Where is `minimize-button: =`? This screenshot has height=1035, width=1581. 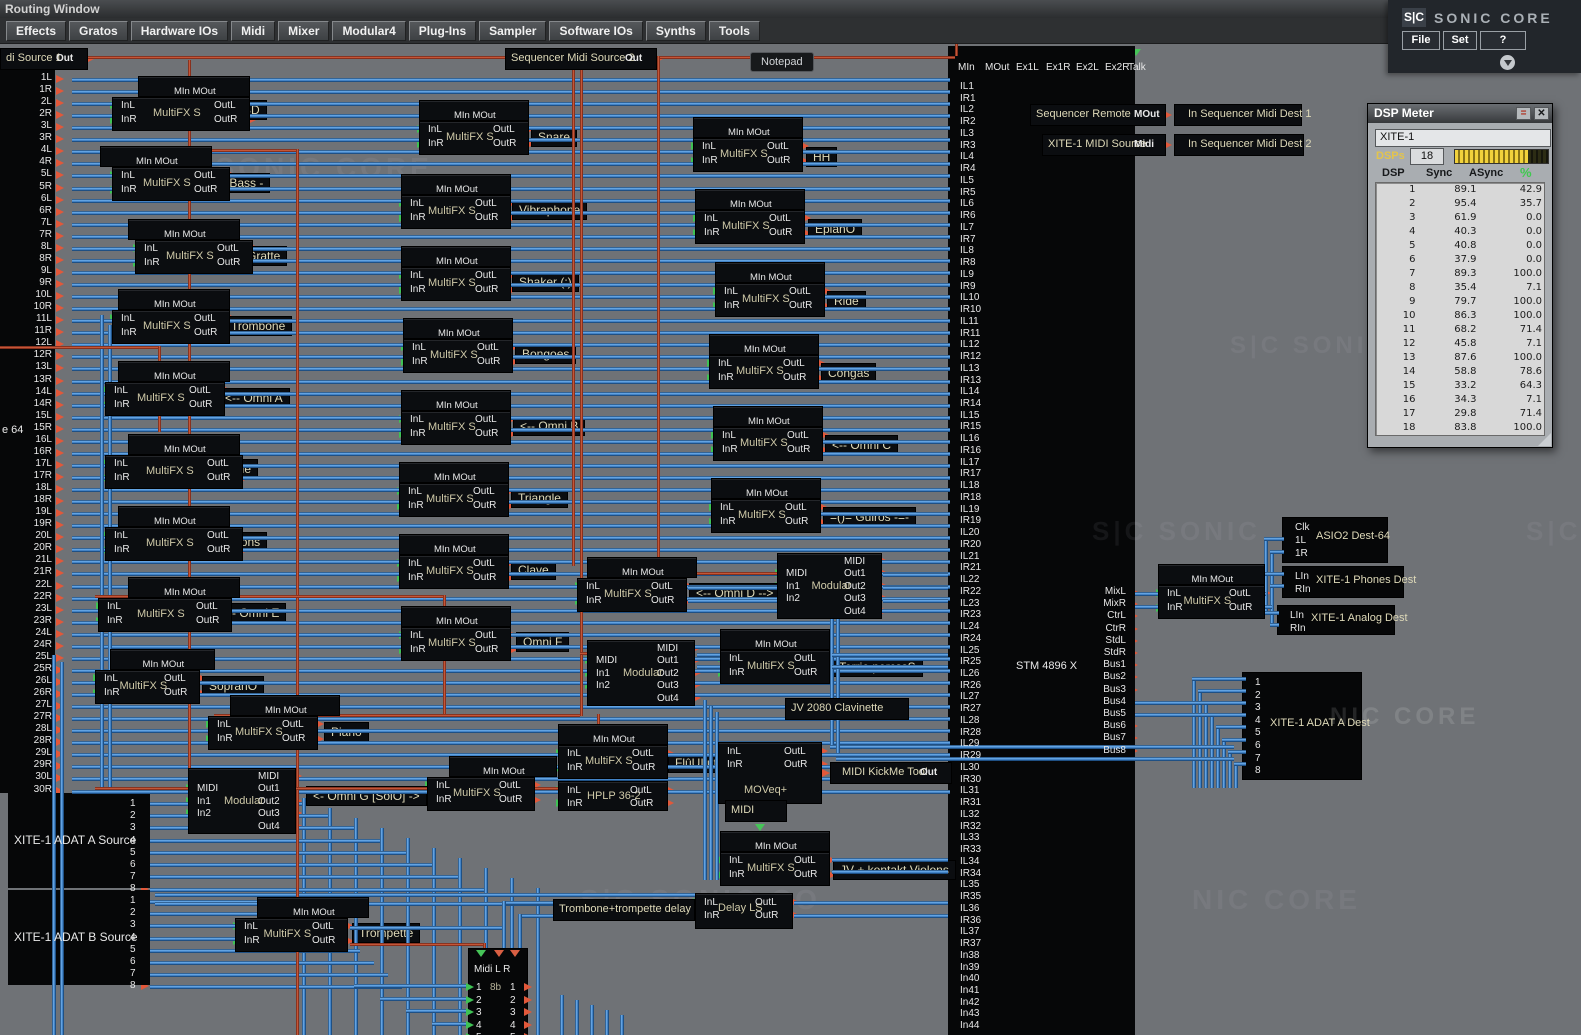
minimize-button: = is located at coordinates (1523, 113).